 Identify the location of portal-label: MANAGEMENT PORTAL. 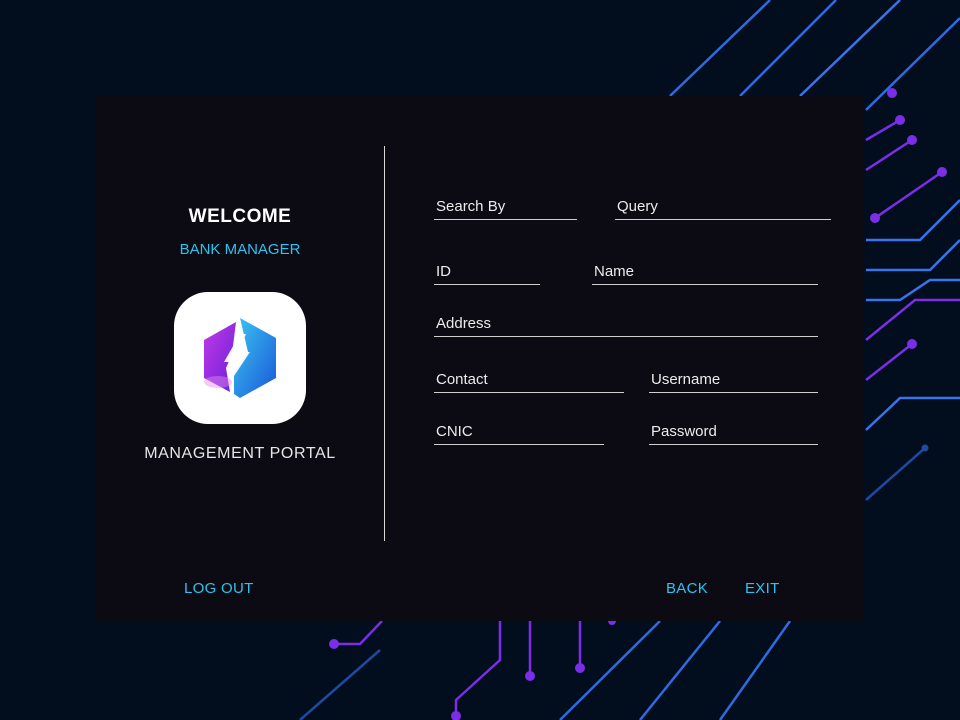
(240, 453).